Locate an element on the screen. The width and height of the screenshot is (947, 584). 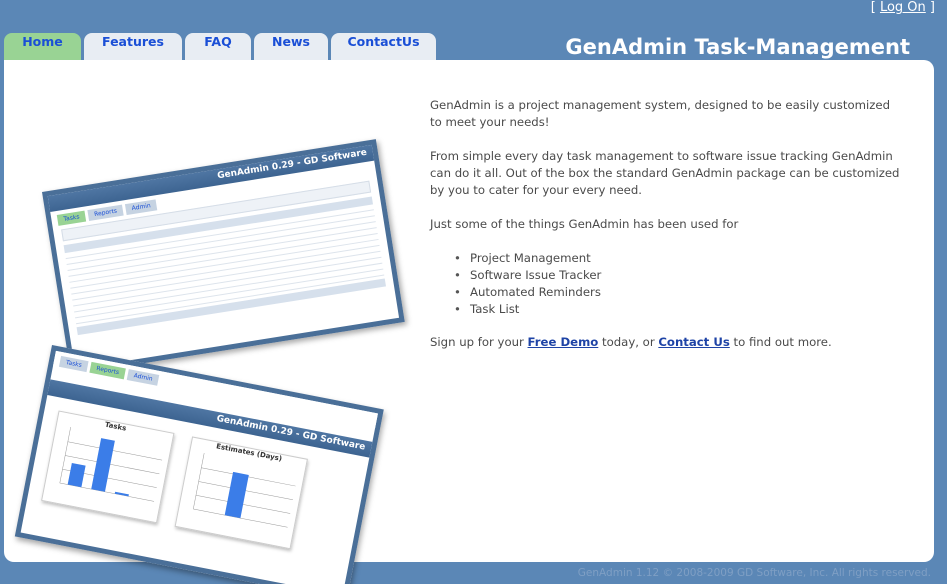
contact-us-link: Contact Us is located at coordinates (693, 342).